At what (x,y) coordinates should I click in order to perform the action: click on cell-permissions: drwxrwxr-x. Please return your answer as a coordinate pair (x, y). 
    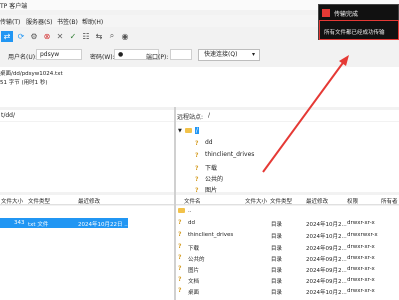
    Looking at the image, I should click on (362, 235).